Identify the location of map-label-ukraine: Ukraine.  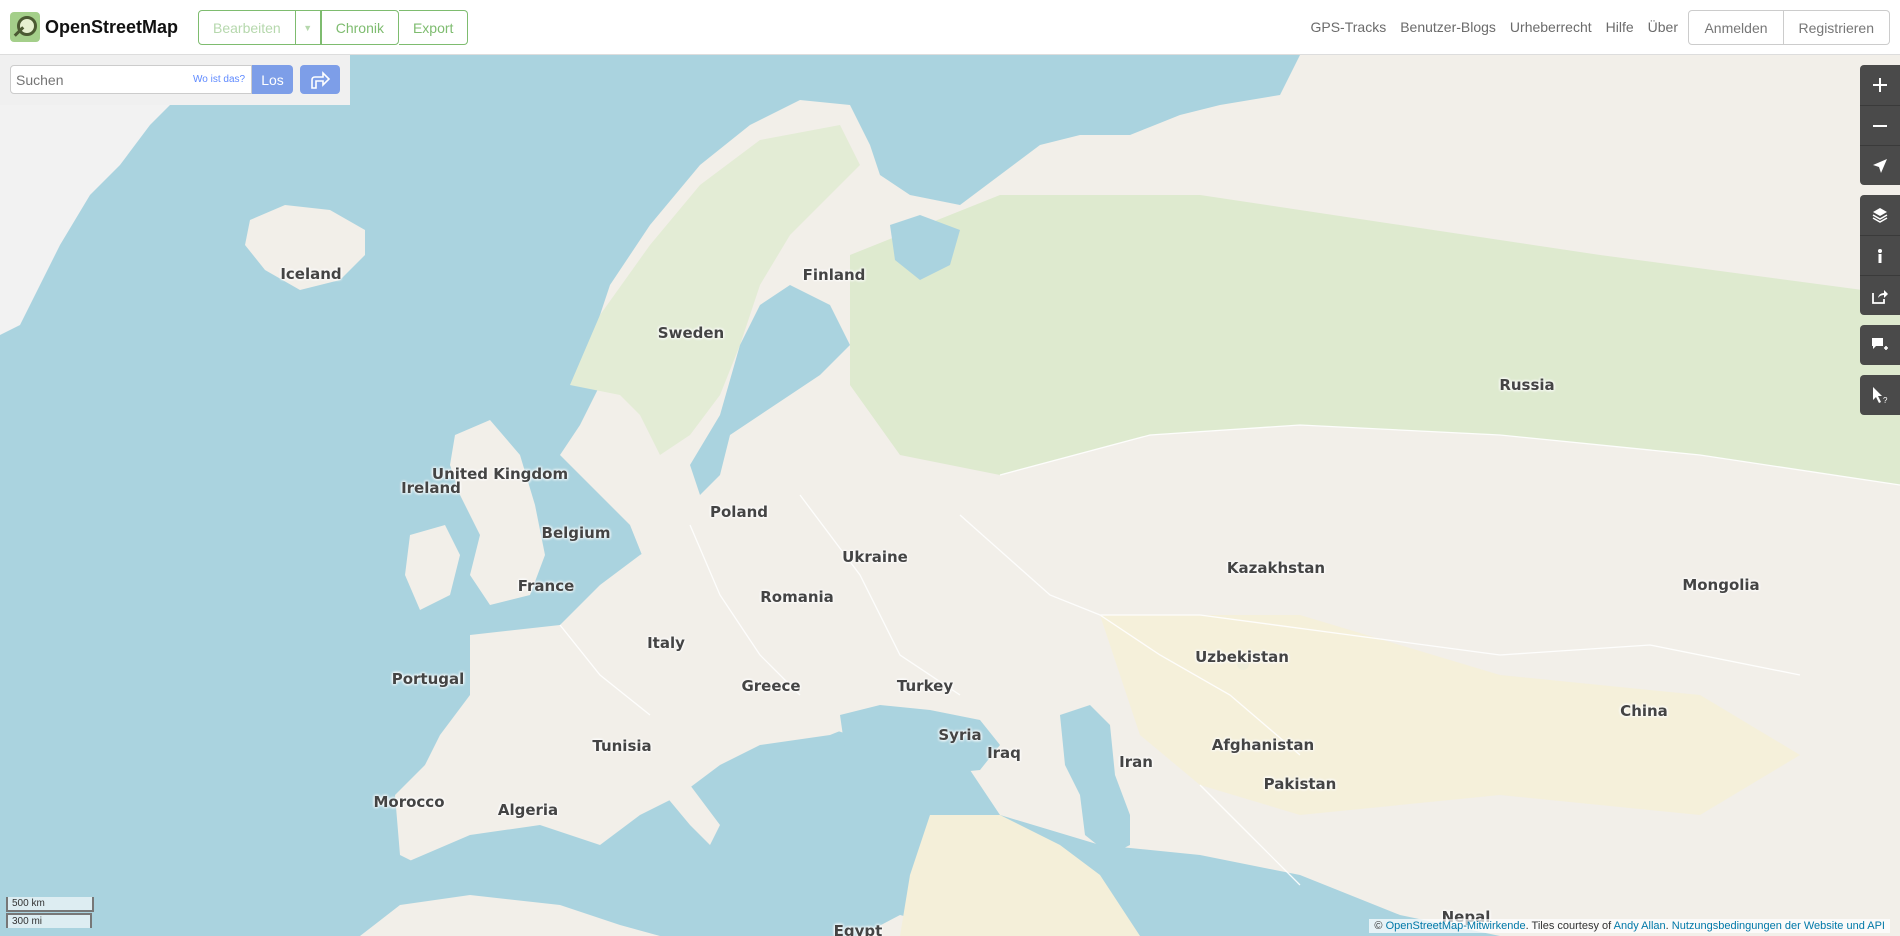
(875, 557).